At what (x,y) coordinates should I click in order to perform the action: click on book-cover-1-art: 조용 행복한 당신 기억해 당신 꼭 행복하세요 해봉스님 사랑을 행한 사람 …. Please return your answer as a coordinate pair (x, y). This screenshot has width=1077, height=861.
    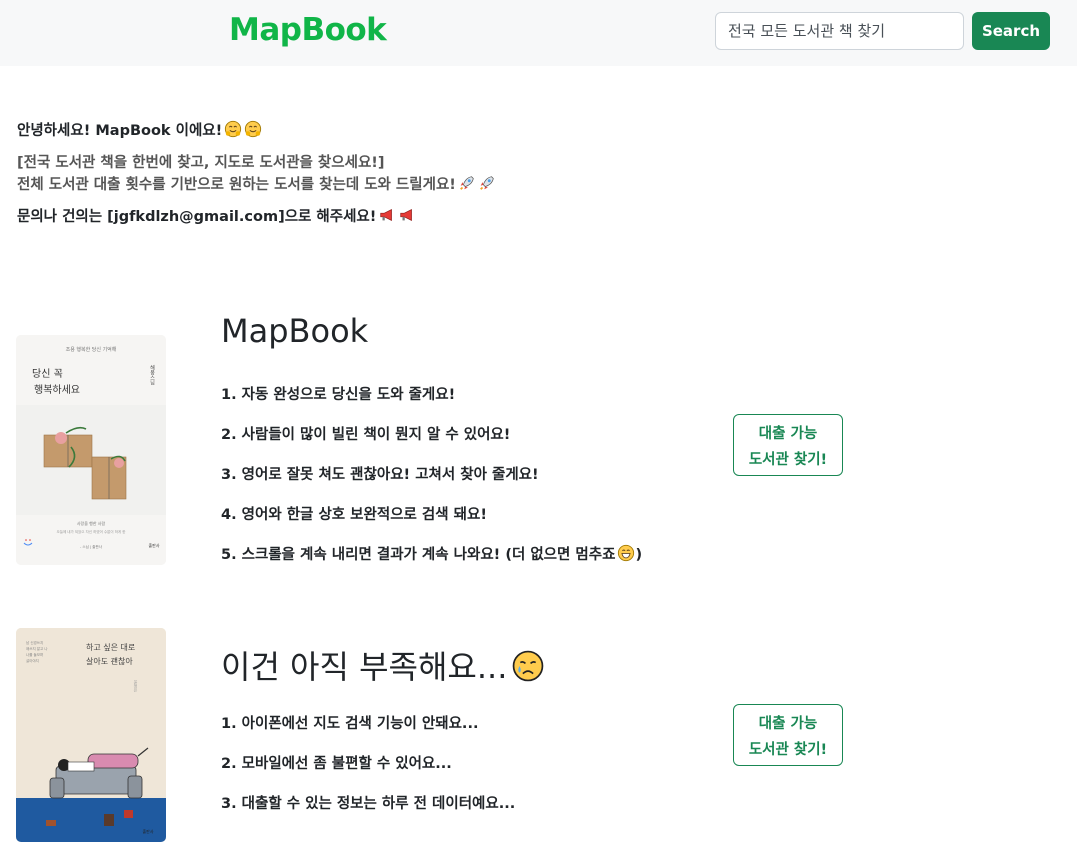
    Looking at the image, I should click on (91, 450).